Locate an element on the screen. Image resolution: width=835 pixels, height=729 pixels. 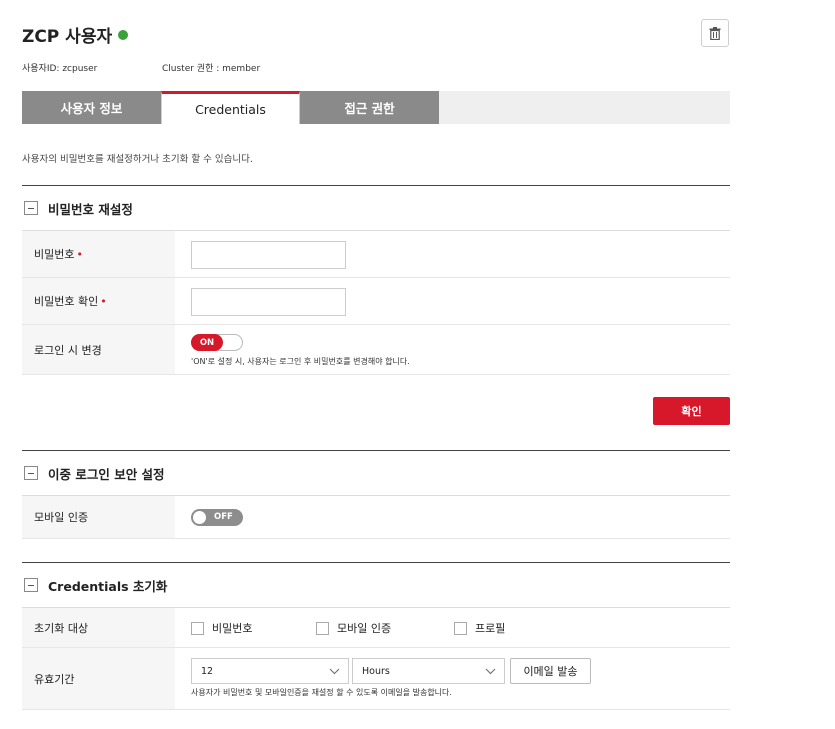
validity-unit-value: Hours is located at coordinates (376, 671).